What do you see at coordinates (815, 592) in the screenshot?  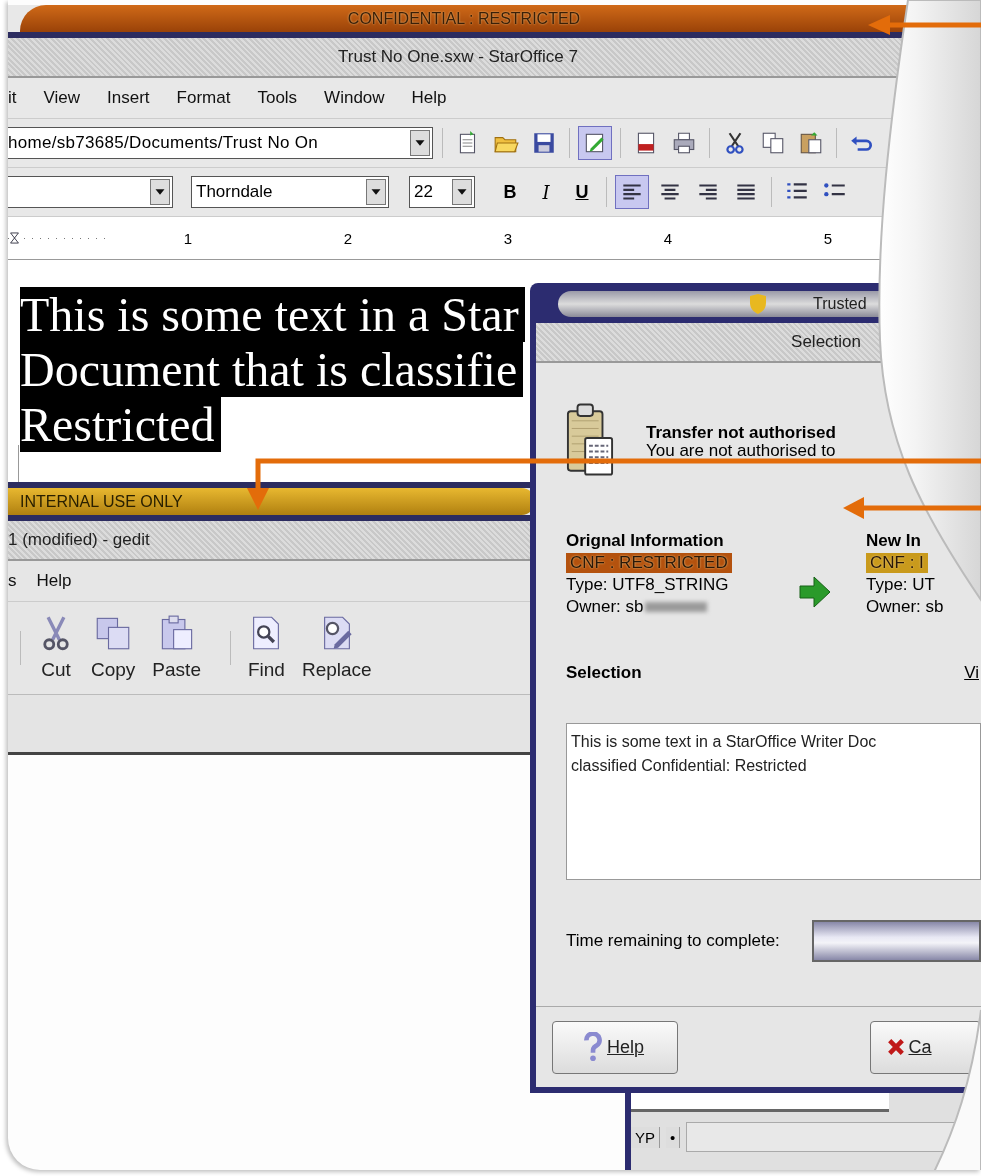 I see `right-arrow-icon` at bounding box center [815, 592].